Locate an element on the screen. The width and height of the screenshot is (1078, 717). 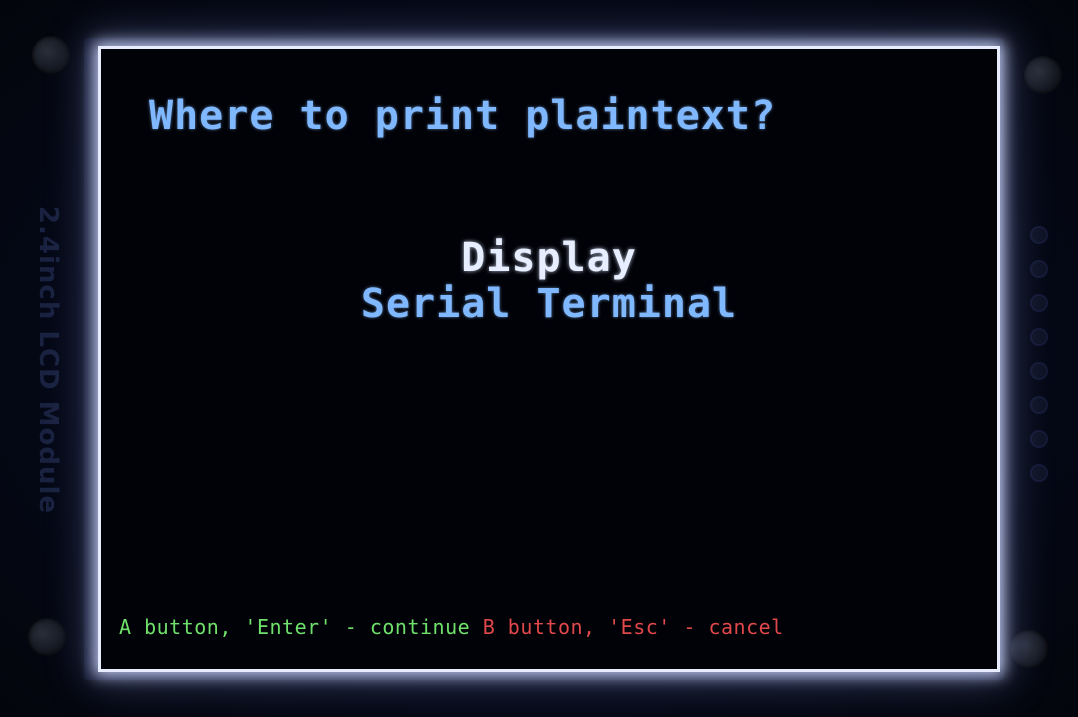
menu-option-serial-terminal: Serial Terminal is located at coordinates (549, 304).